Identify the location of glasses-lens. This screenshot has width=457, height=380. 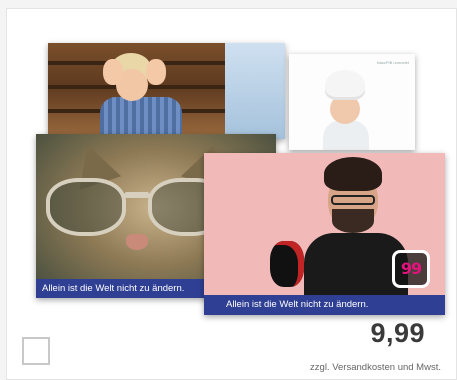
(86, 207).